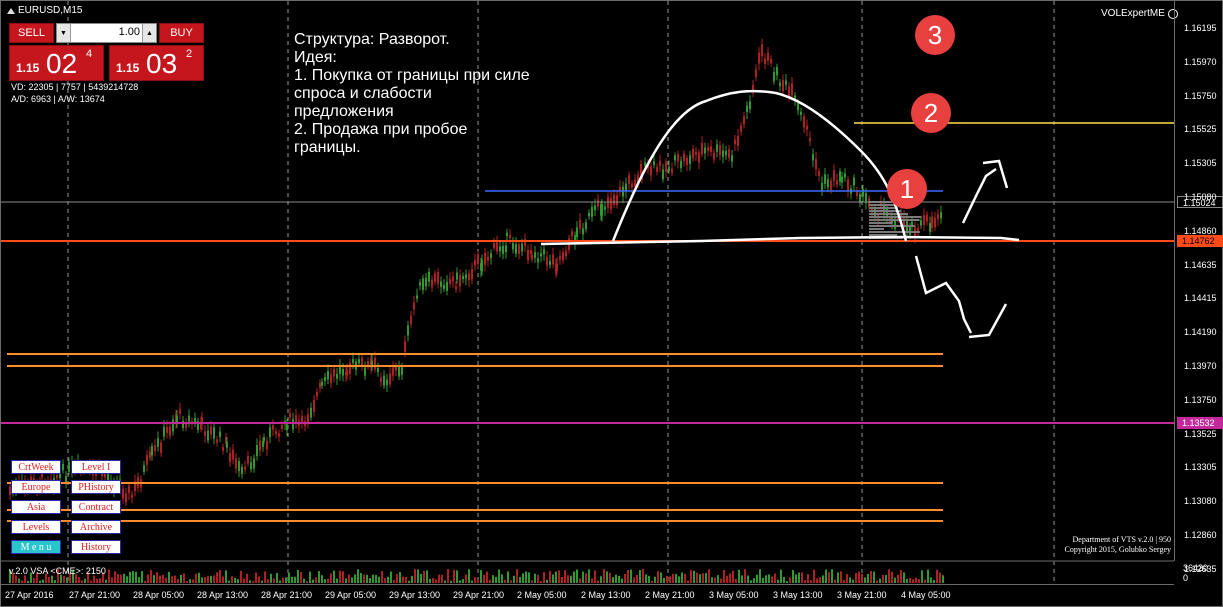 The height and width of the screenshot is (607, 1223). What do you see at coordinates (36, 467) in the screenshot?
I see `crtweek-button: CrtWeek` at bounding box center [36, 467].